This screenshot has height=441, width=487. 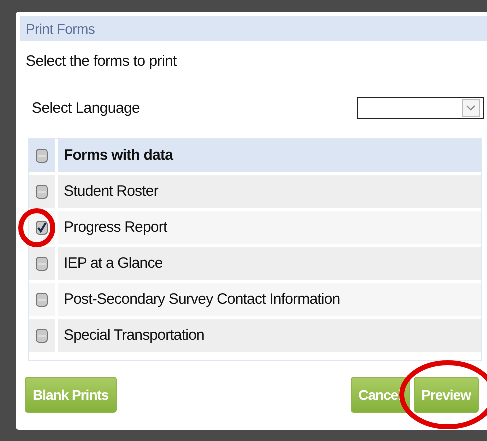 I want to click on action-button: Preview, so click(x=446, y=395).